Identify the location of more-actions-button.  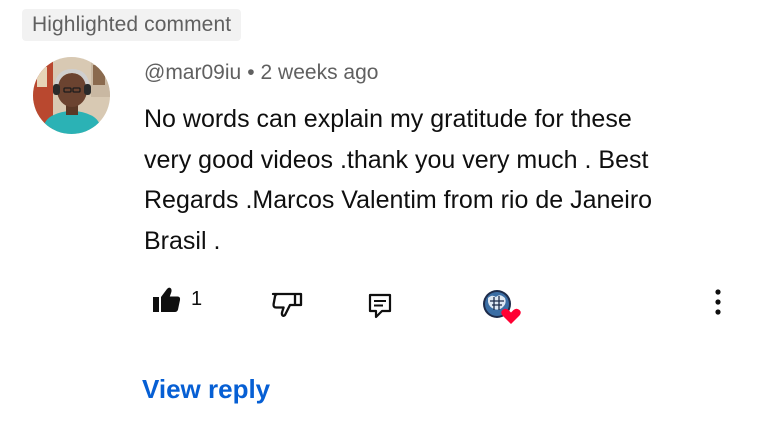
(718, 302).